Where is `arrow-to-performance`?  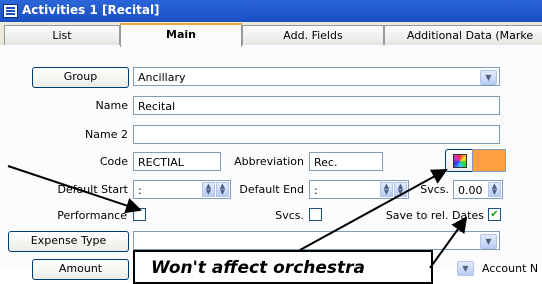 arrow-to-performance is located at coordinates (74, 189).